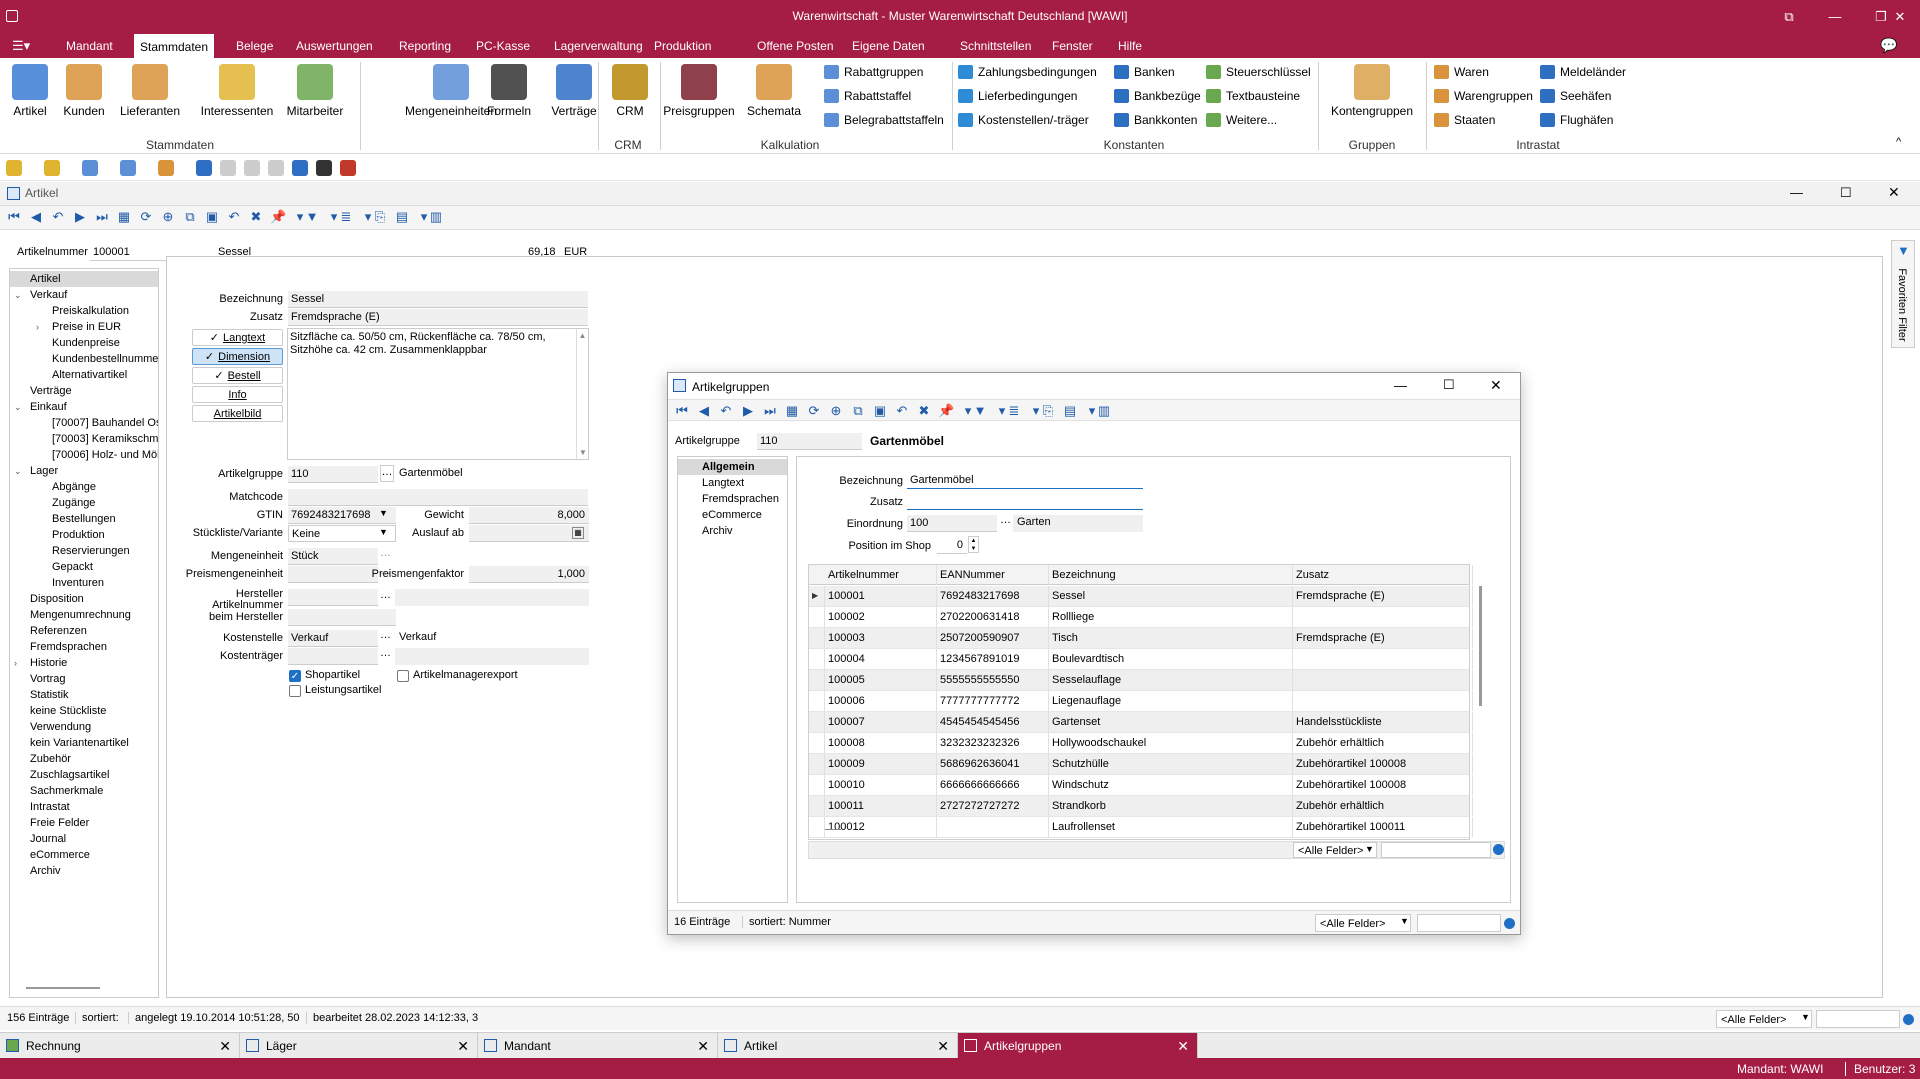 Image resolution: width=1920 pixels, height=1079 pixels. I want to click on dialog-nav-2: Fremdsprachen, so click(740, 499).